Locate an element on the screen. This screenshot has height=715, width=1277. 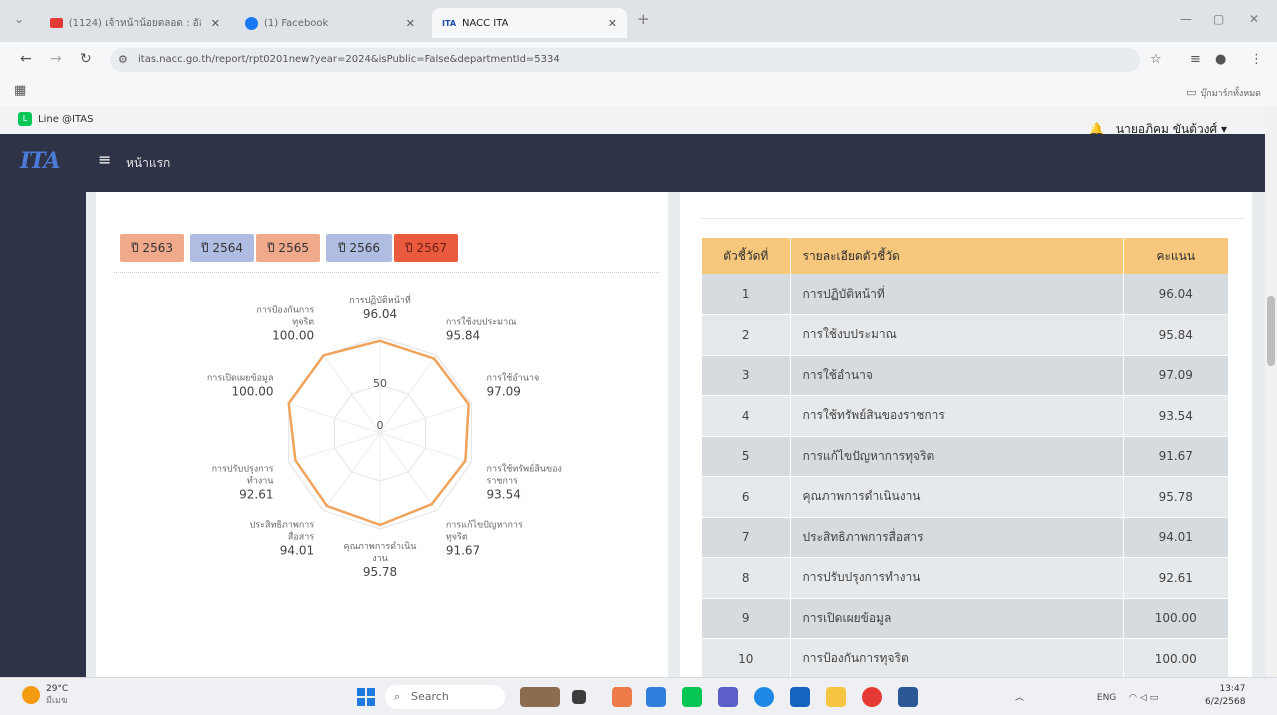
site-info-icon: ⚙ is located at coordinates (123, 60).